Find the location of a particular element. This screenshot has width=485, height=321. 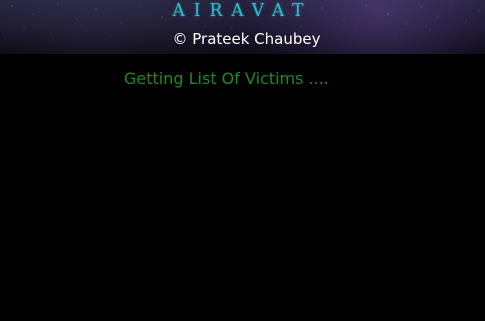

app-logo-text: AIRAVAT is located at coordinates (242, 11).